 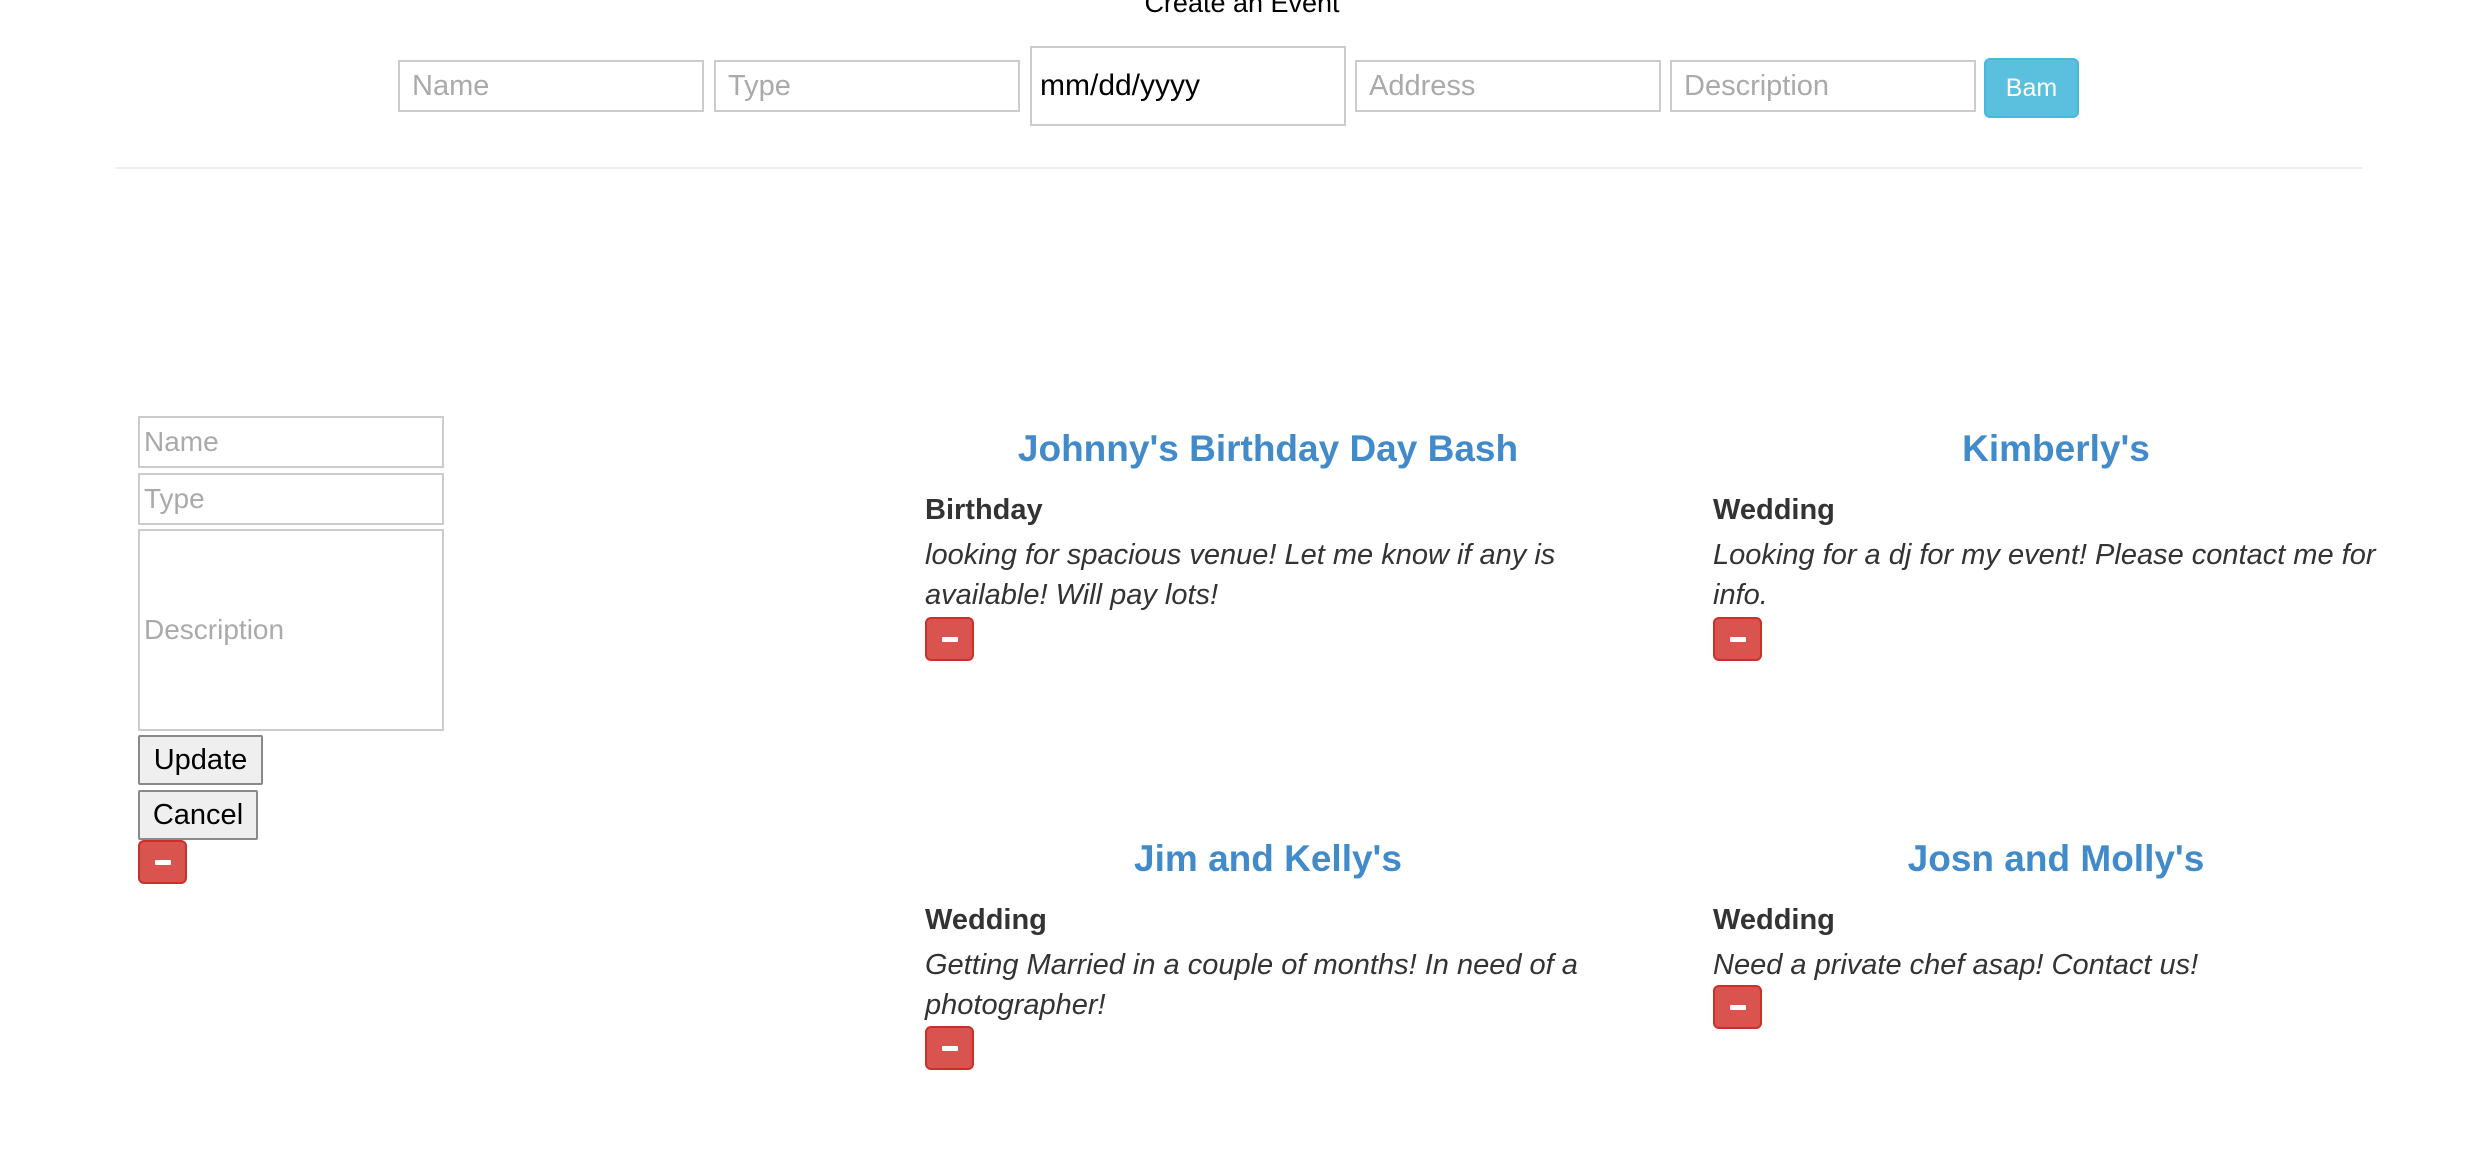 I want to click on event-title: Johnny's Birthday Day Bash, so click(x=1268, y=448).